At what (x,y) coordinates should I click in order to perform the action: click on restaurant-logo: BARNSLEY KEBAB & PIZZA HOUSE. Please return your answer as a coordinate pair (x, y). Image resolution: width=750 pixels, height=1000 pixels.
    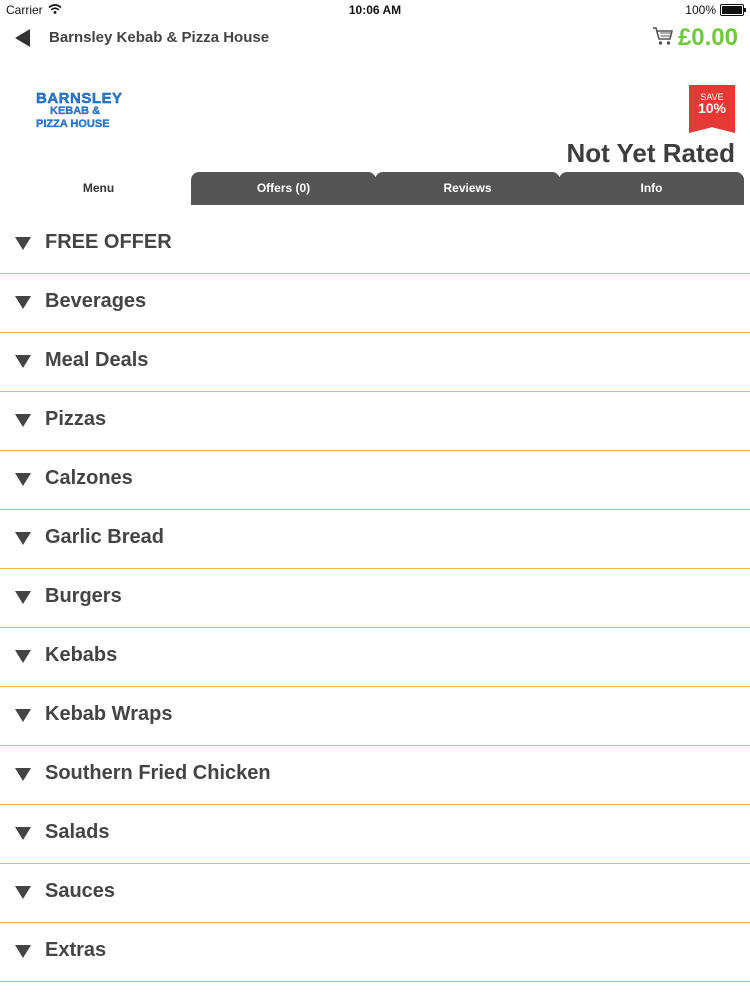
    Looking at the image, I should click on (84, 110).